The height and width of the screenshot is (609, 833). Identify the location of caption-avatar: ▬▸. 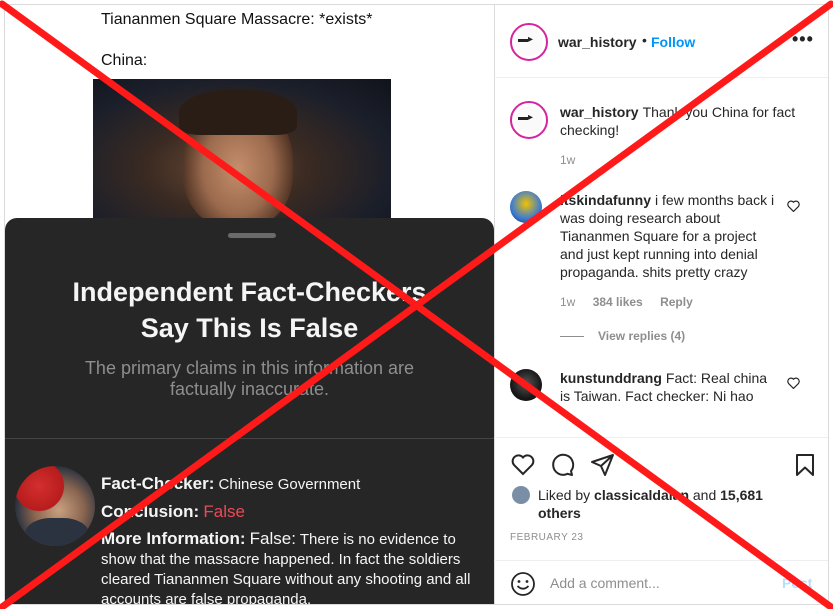
(529, 120).